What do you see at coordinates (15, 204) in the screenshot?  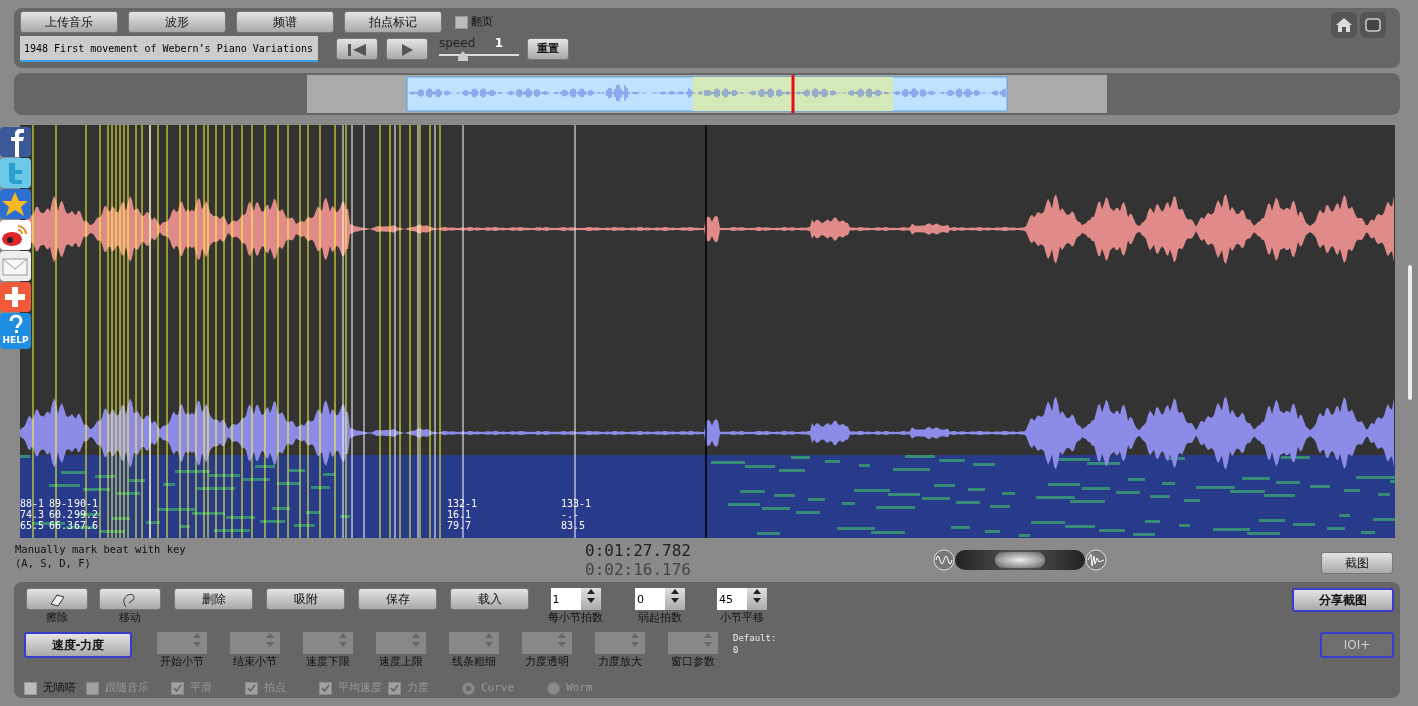 I see `star-icon` at bounding box center [15, 204].